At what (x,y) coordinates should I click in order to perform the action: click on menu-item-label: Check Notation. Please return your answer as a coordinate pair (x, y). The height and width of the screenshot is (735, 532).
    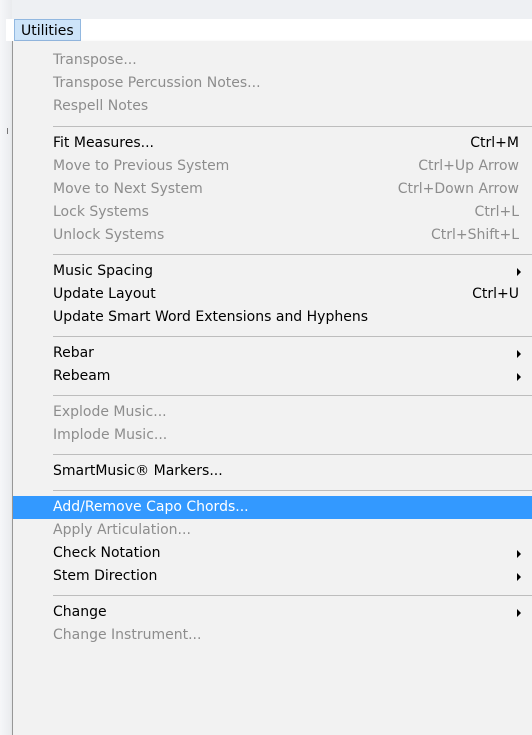
    Looking at the image, I should click on (107, 553).